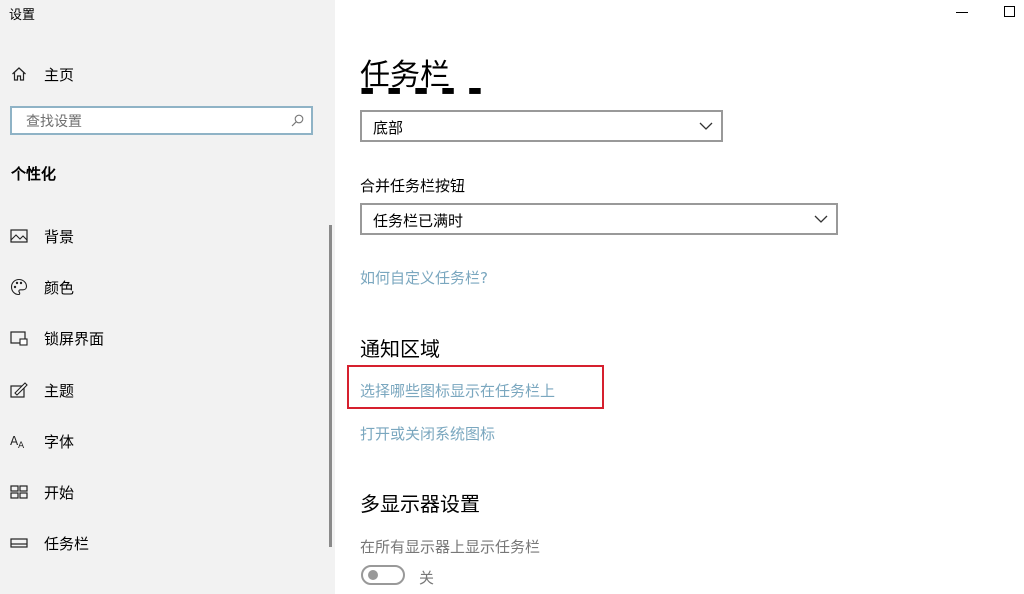 The height and width of the screenshot is (594, 1024). I want to click on sidebar-item-taskbar: 任务栏, so click(160, 543).